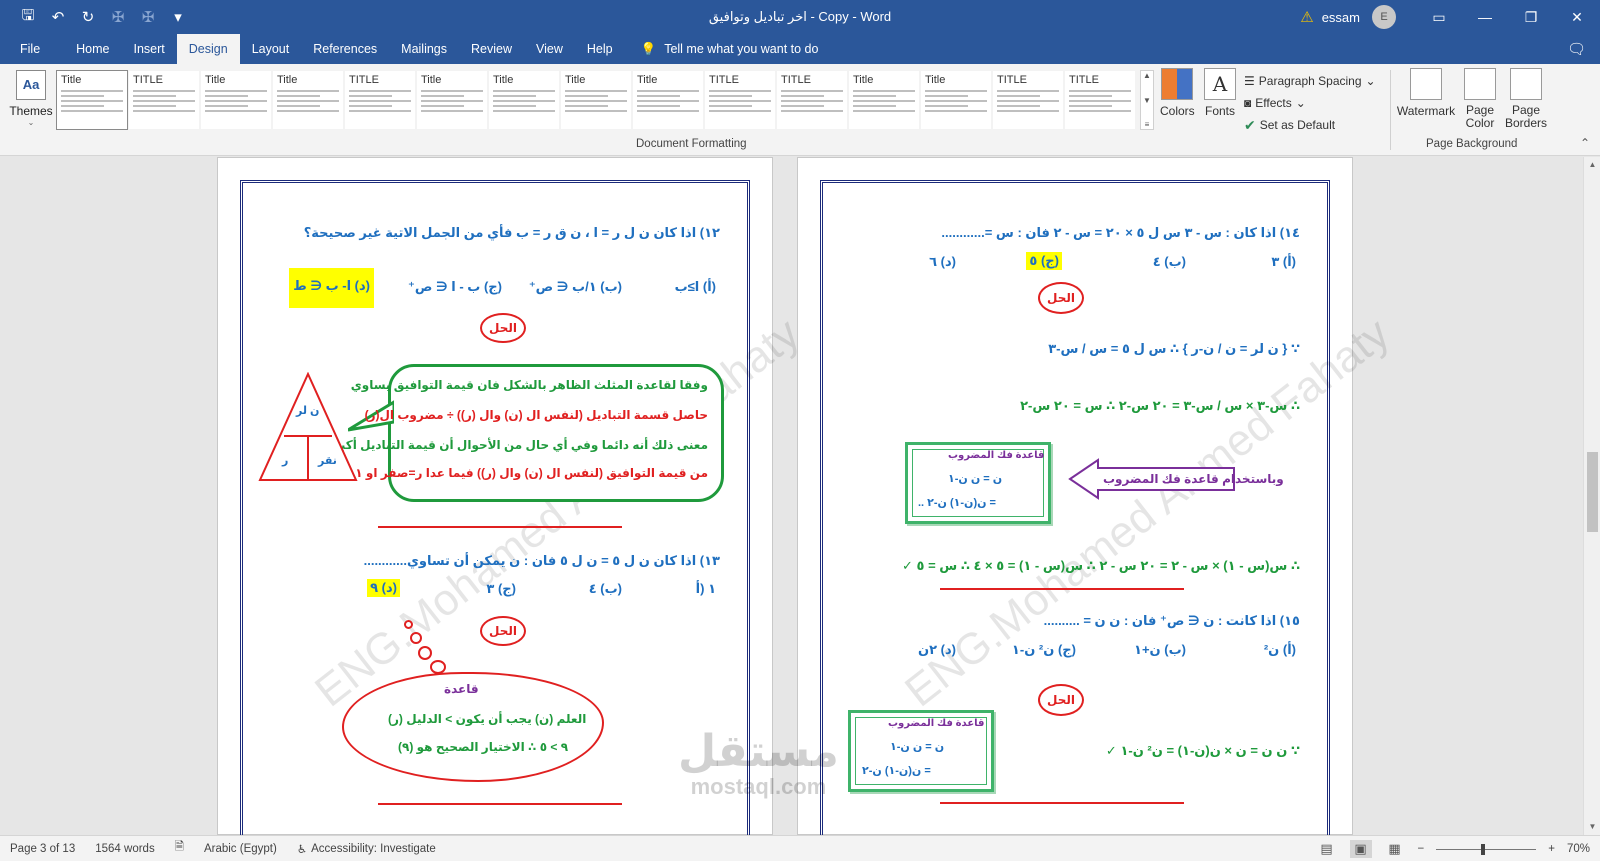  I want to click on triangle-left-label: ر, so click(285, 461).